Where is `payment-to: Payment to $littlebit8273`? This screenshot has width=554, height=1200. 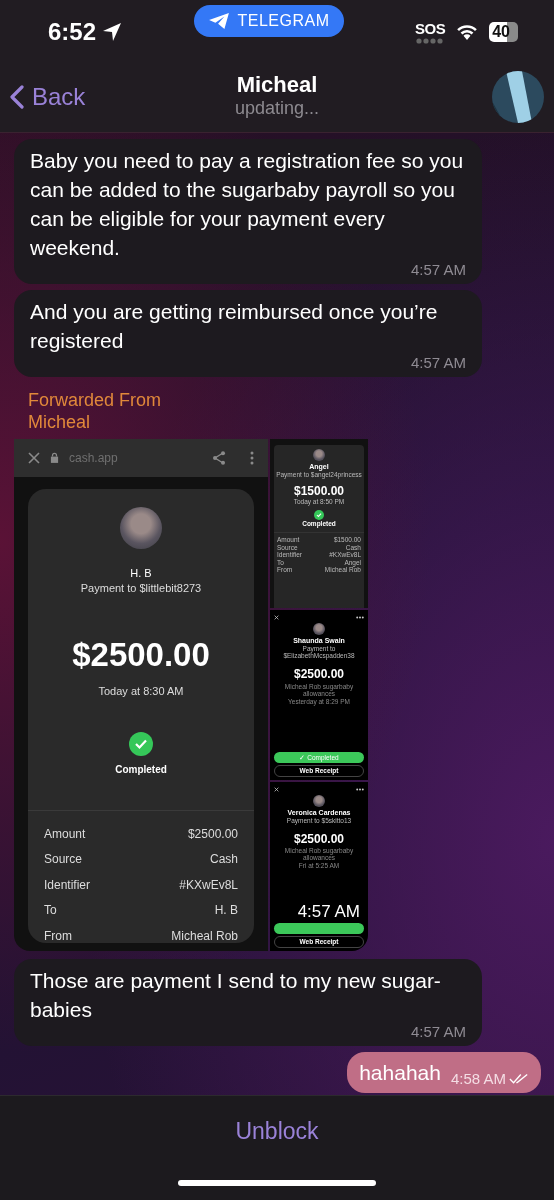 payment-to: Payment to $littlebit8273 is located at coordinates (141, 589).